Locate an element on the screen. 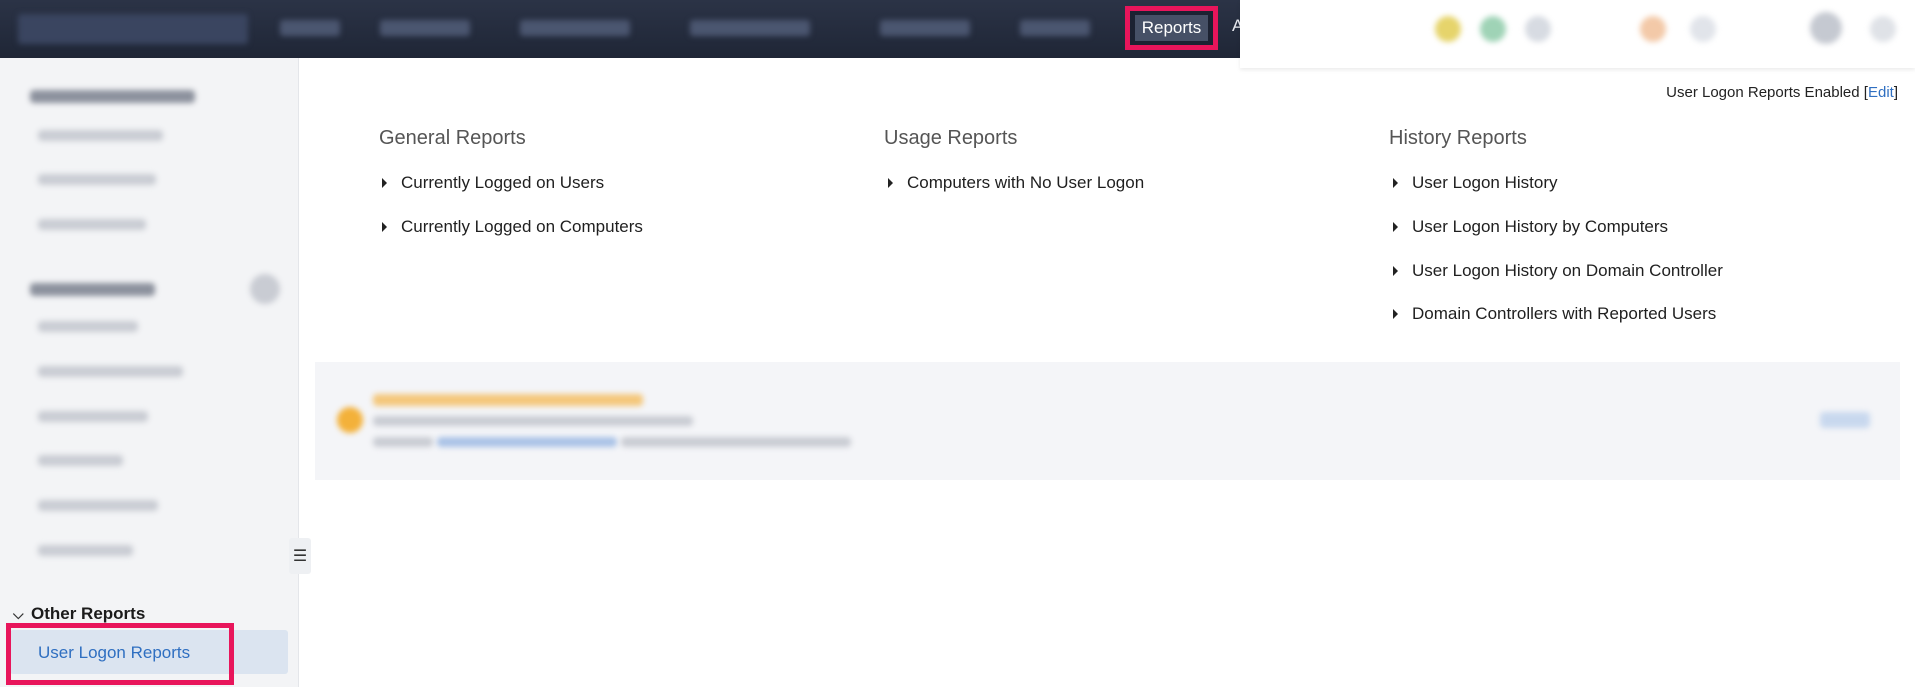 The height and width of the screenshot is (687, 1915). report-link-label: Domain Controllers with Reported Users is located at coordinates (1564, 314).